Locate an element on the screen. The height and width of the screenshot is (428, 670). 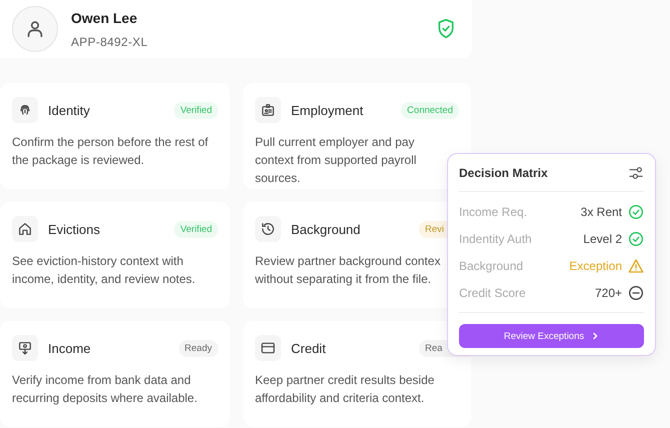
criterion-value: Level 2 is located at coordinates (602, 239).